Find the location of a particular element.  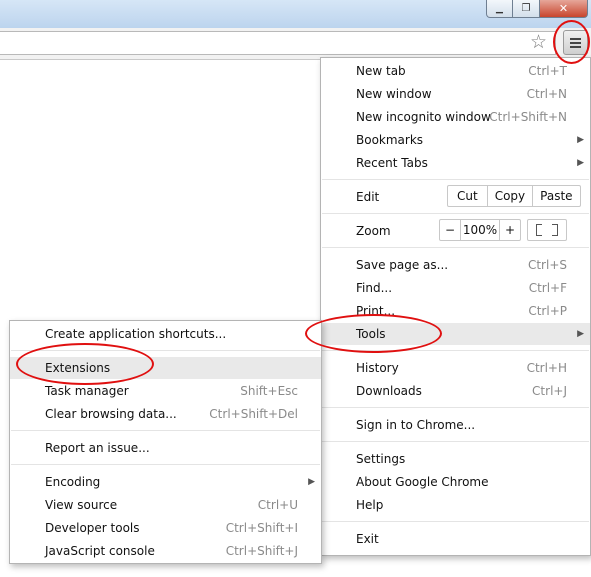

menu-item-downloads: Downloads Ctrl+J is located at coordinates (455, 391).